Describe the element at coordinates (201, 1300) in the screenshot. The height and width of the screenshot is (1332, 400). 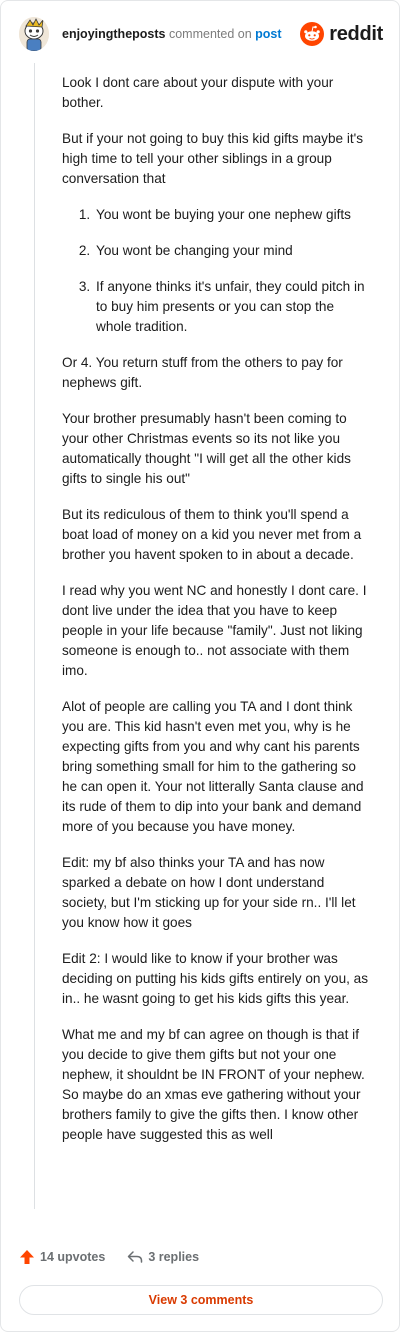
I see `view-comments-button: View 3 comments` at that location.